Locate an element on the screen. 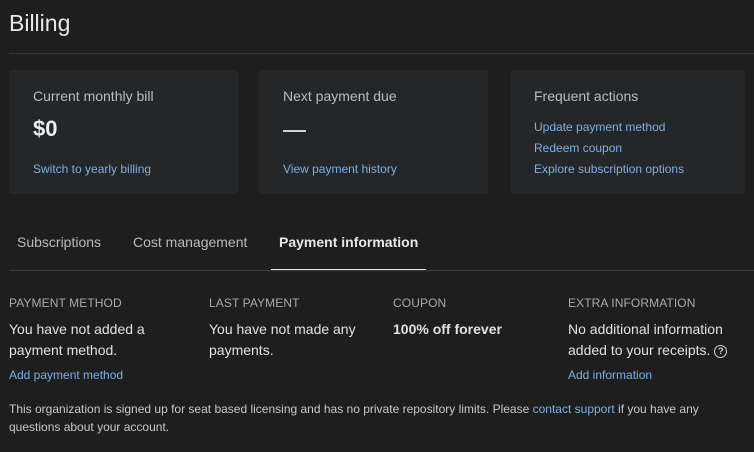 The image size is (754, 452). explore-subscription-options-link: Explore subscription options is located at coordinates (627, 169).